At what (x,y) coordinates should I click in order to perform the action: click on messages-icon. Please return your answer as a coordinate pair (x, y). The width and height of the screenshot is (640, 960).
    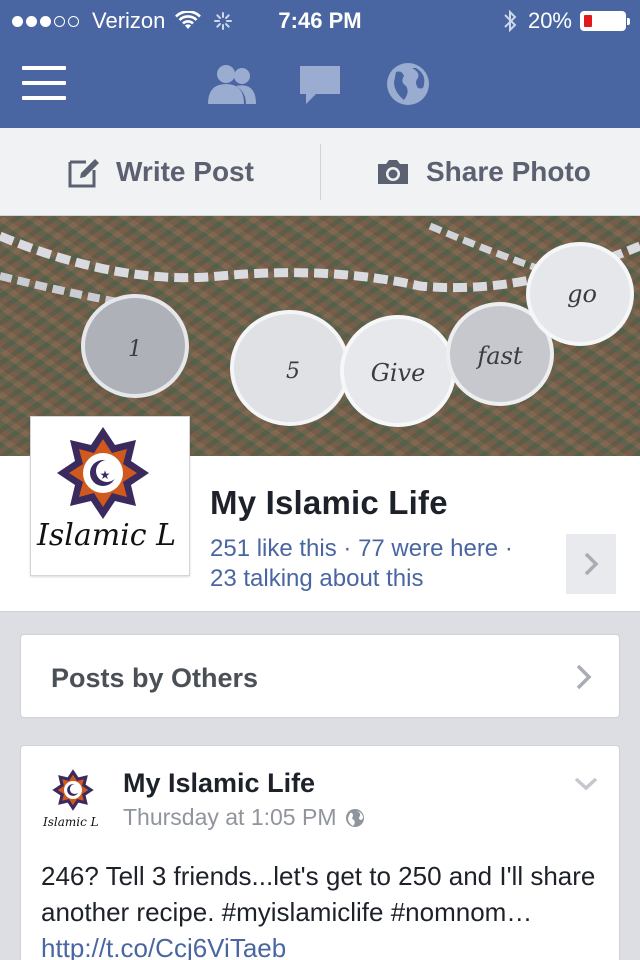
    Looking at the image, I should click on (320, 84).